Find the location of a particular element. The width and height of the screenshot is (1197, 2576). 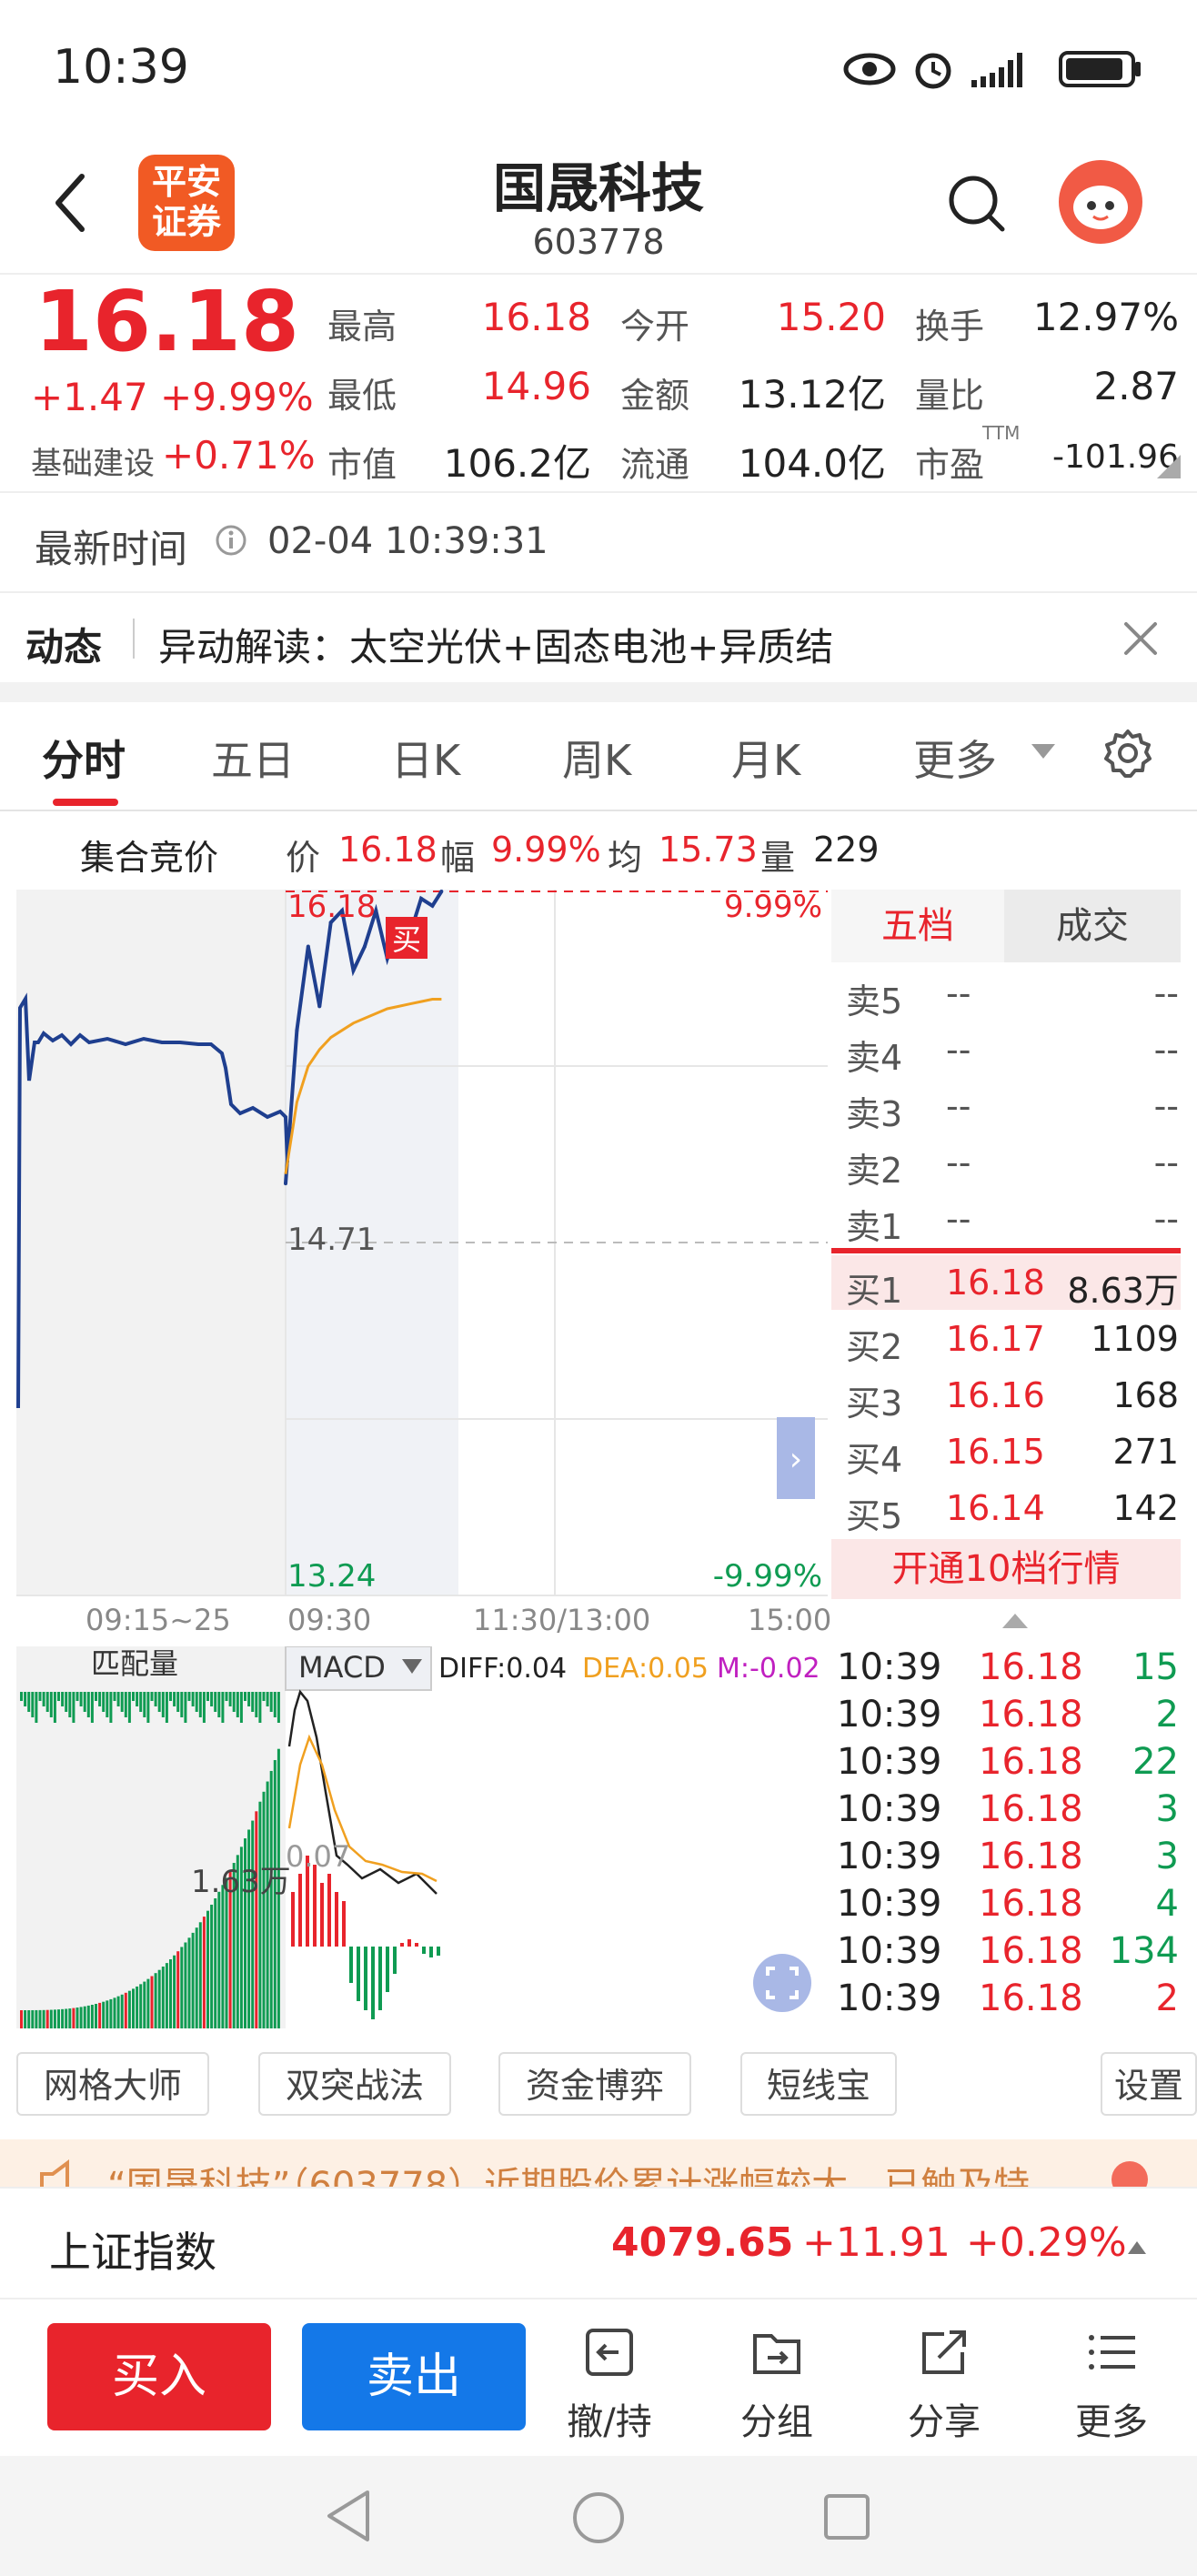

tab-five-levels: 五档 is located at coordinates (917, 926).